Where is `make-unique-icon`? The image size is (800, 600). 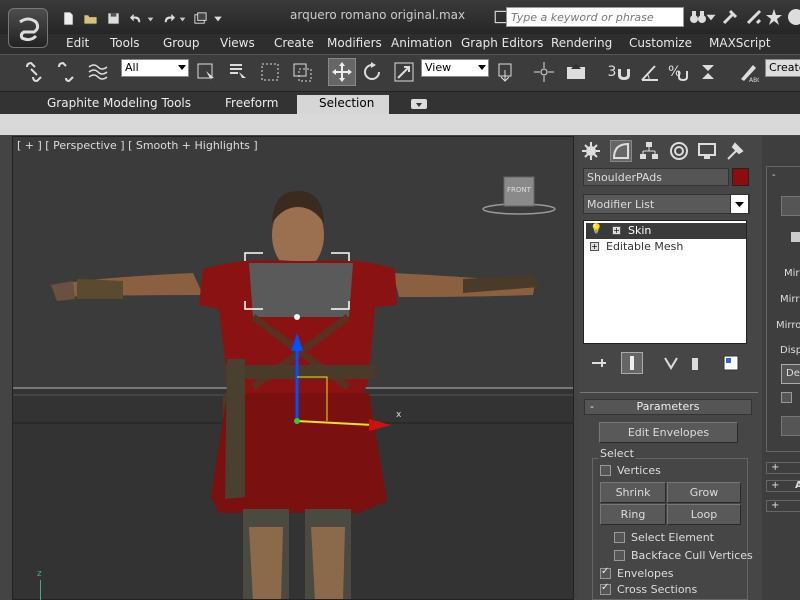 make-unique-icon is located at coordinates (671, 363).